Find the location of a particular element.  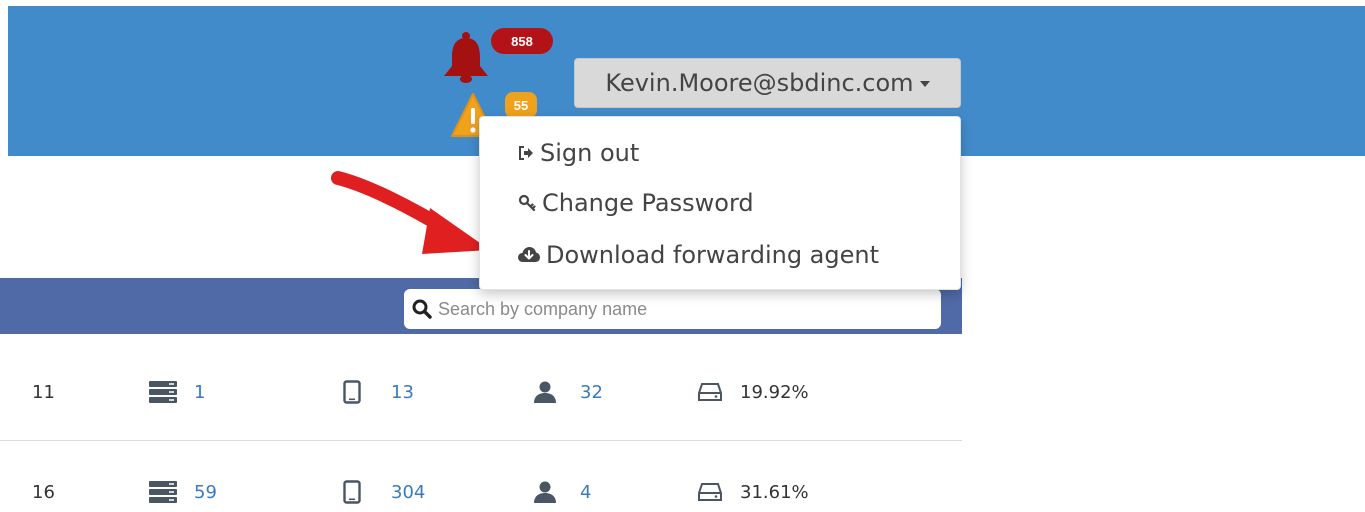

search-box is located at coordinates (672, 309).